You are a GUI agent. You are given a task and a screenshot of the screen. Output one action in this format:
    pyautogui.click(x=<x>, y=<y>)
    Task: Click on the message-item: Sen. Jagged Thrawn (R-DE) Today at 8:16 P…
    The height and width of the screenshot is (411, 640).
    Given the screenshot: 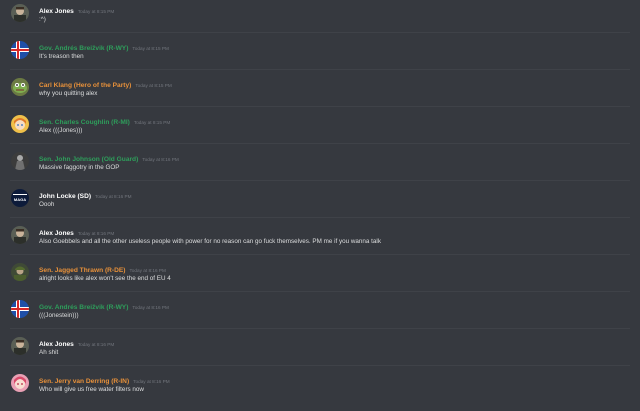 What is the action you would take?
    pyautogui.click(x=320, y=281)
    